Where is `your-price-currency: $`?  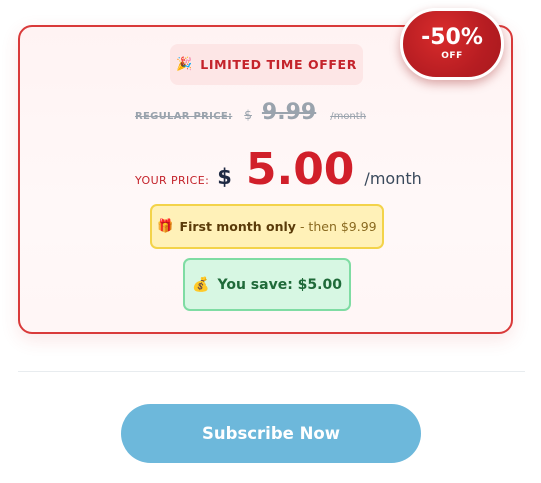
your-price-currency: $ is located at coordinates (224, 177).